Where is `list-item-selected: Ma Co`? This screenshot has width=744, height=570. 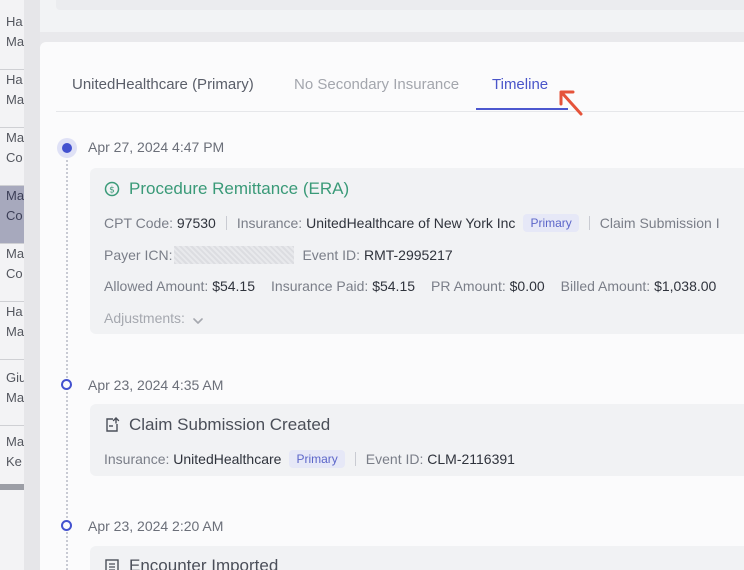
list-item-selected: Ma Co is located at coordinates (12, 215).